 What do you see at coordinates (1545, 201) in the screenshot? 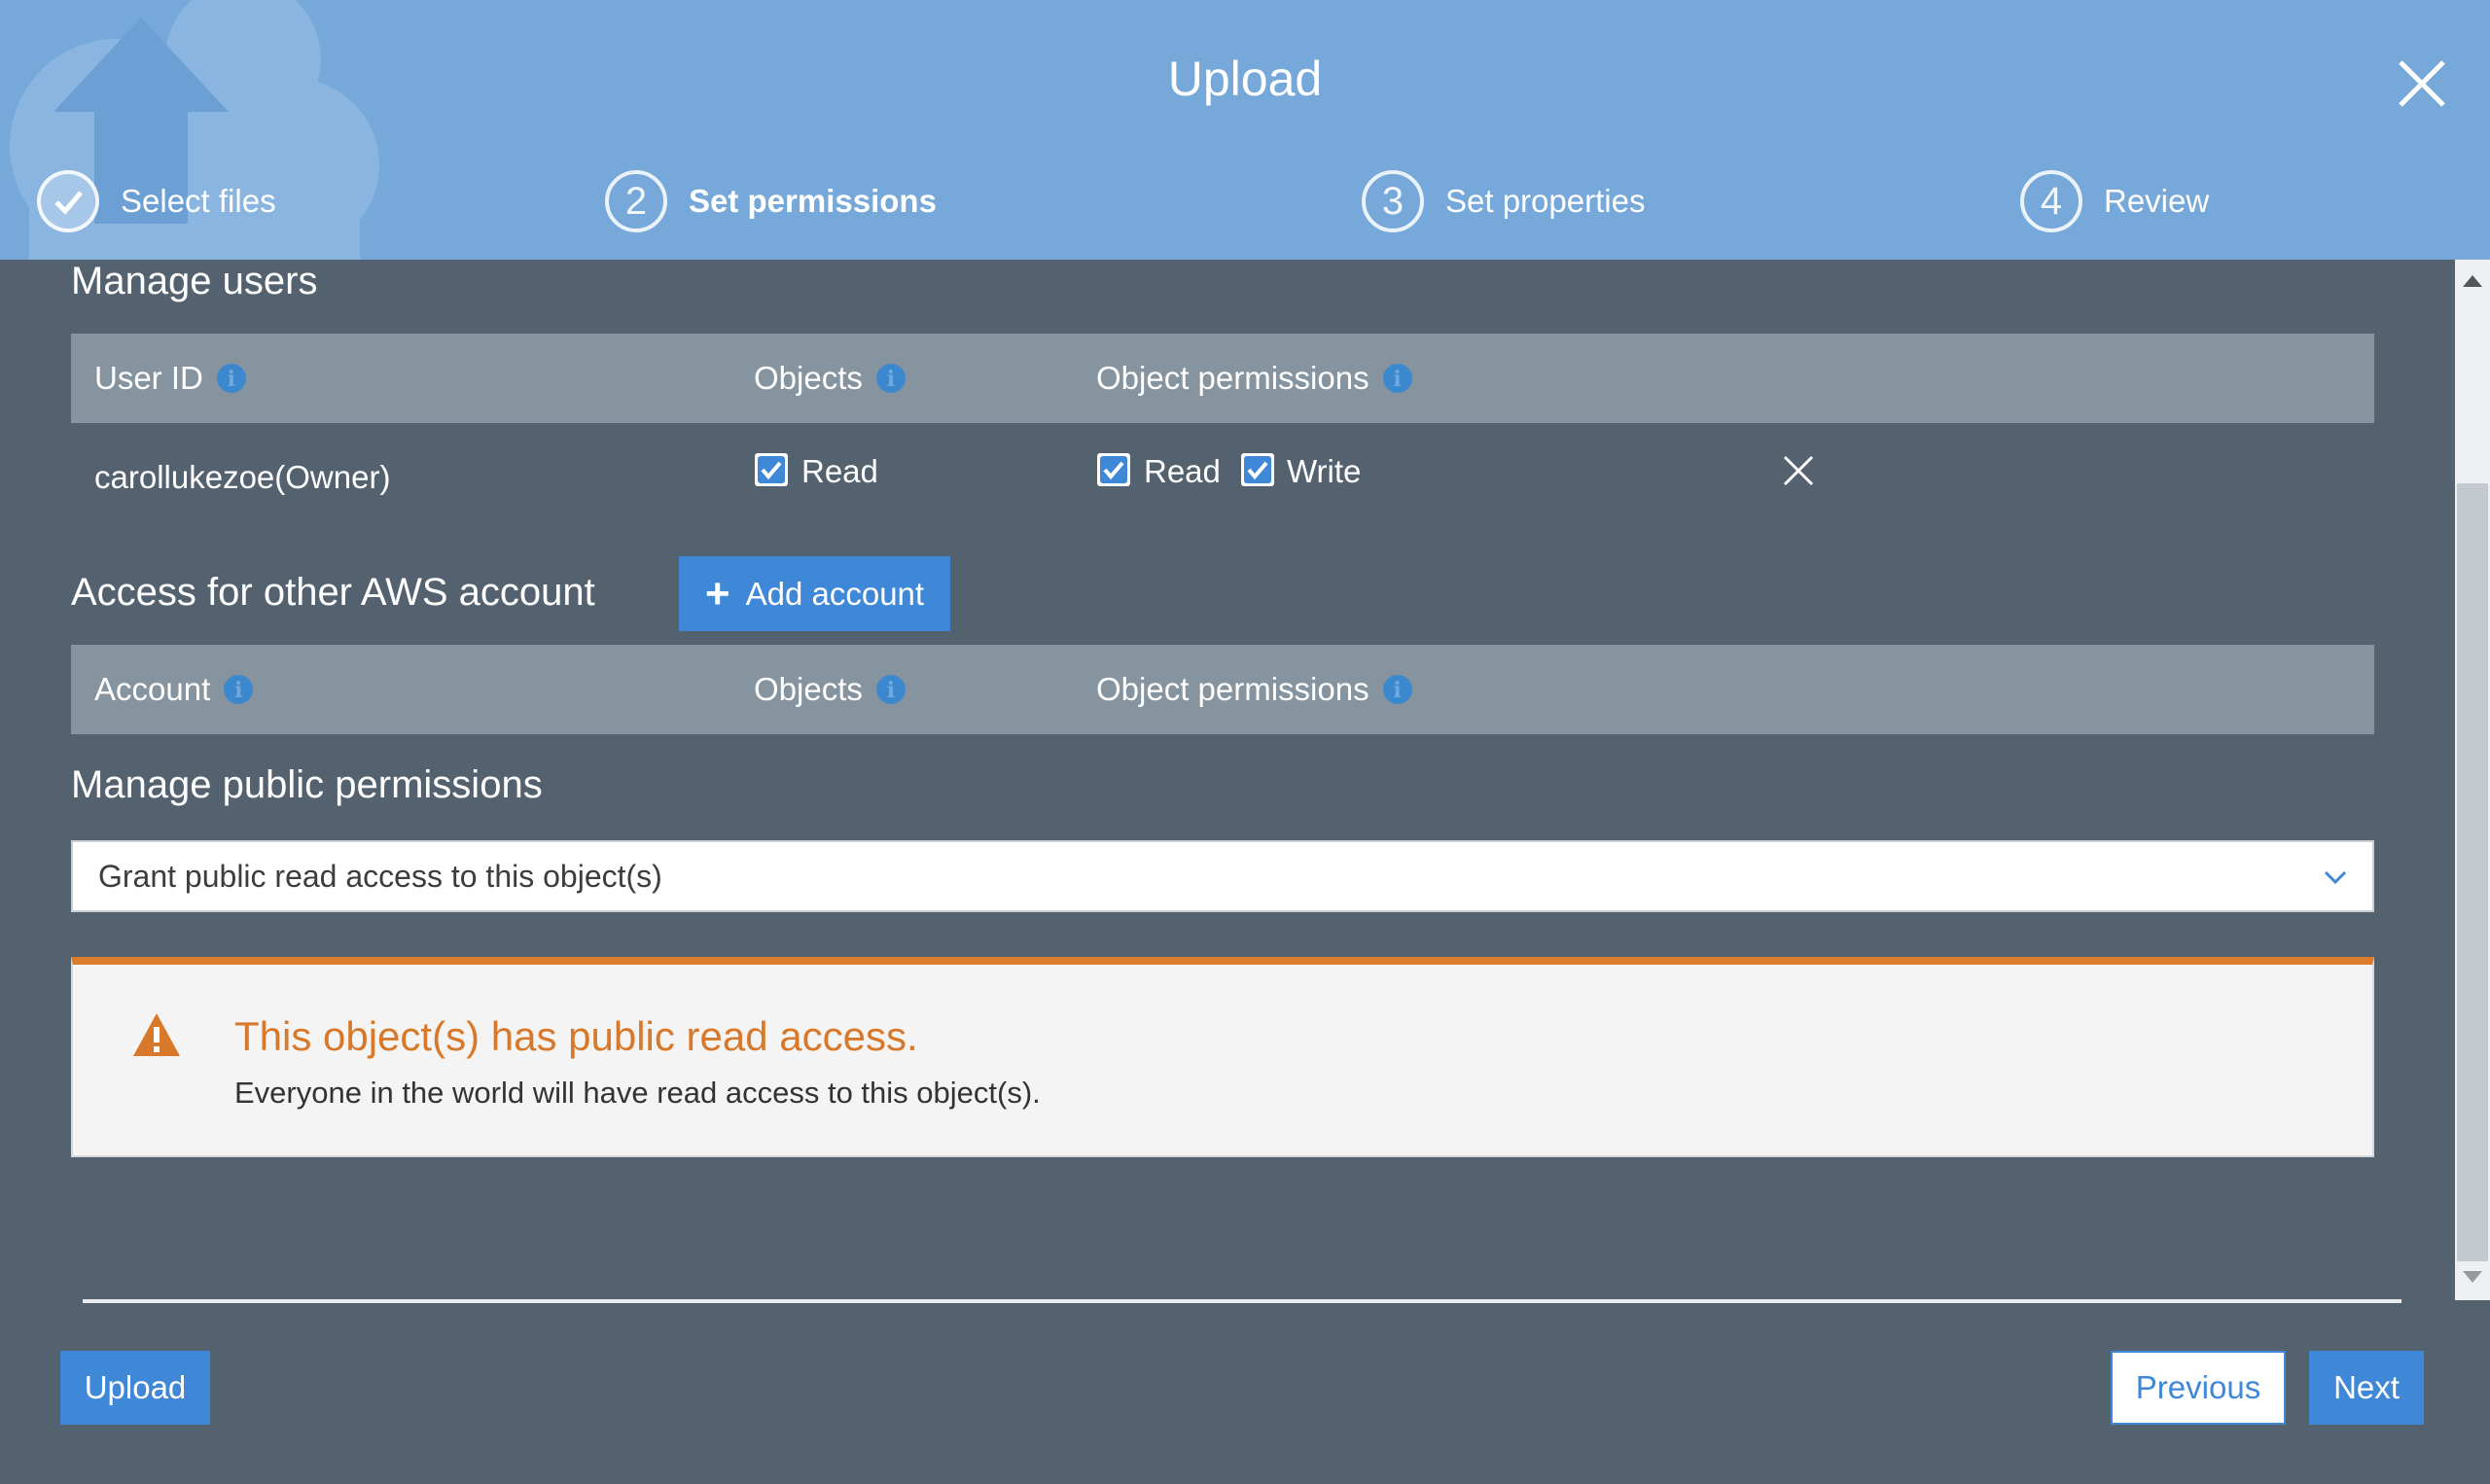
I see `step-label: Set properties` at bounding box center [1545, 201].